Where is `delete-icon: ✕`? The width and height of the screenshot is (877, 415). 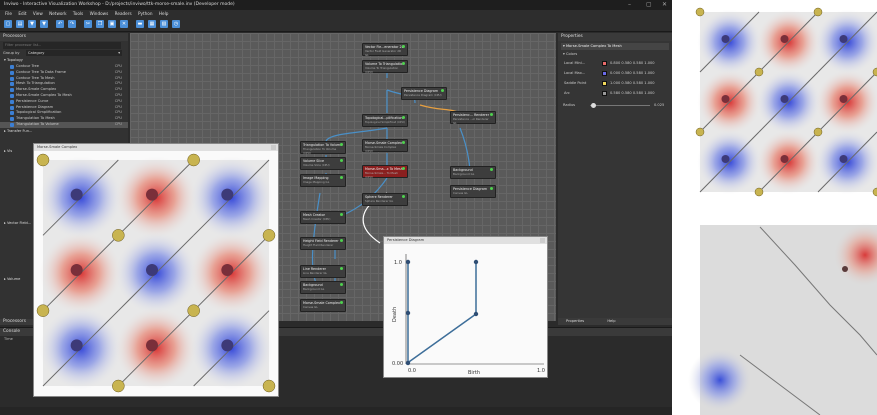 delete-icon: ✕ is located at coordinates (124, 24).